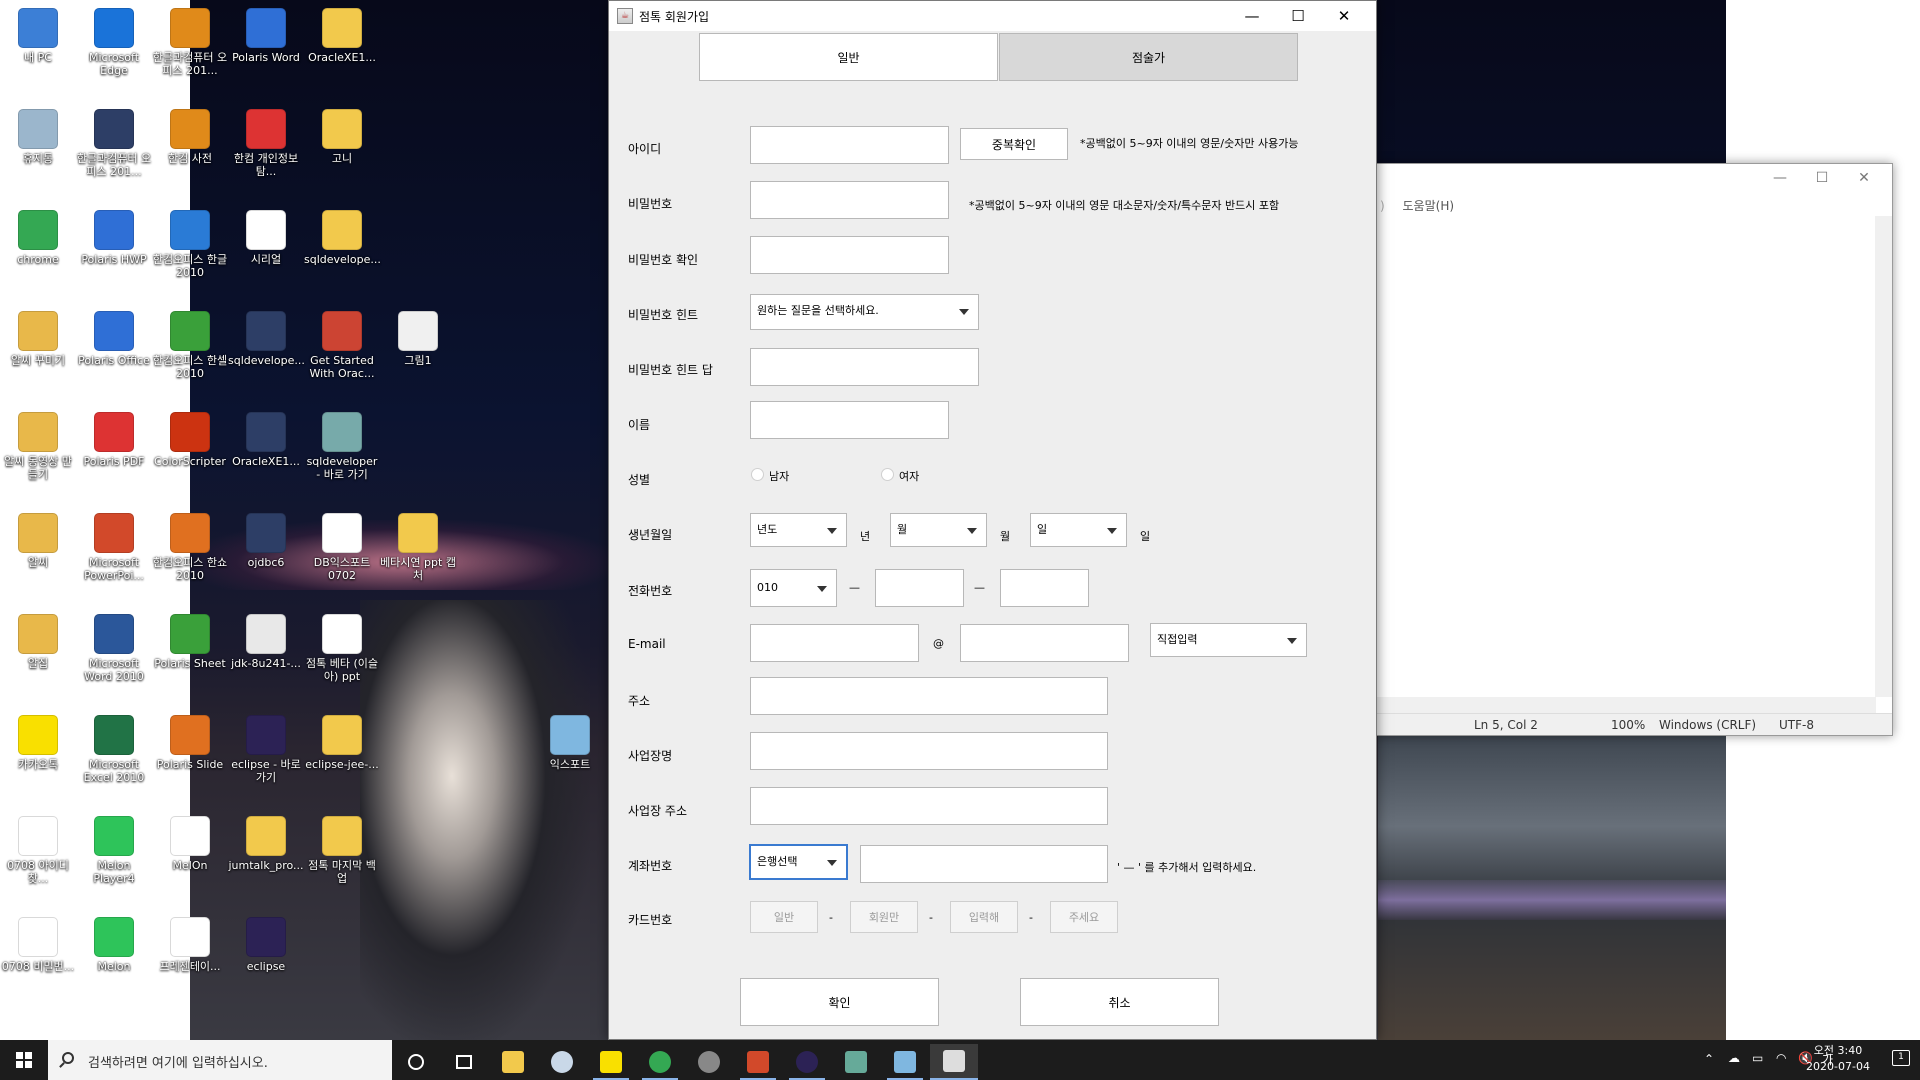  I want to click on card-input-1: 일반, so click(784, 917).